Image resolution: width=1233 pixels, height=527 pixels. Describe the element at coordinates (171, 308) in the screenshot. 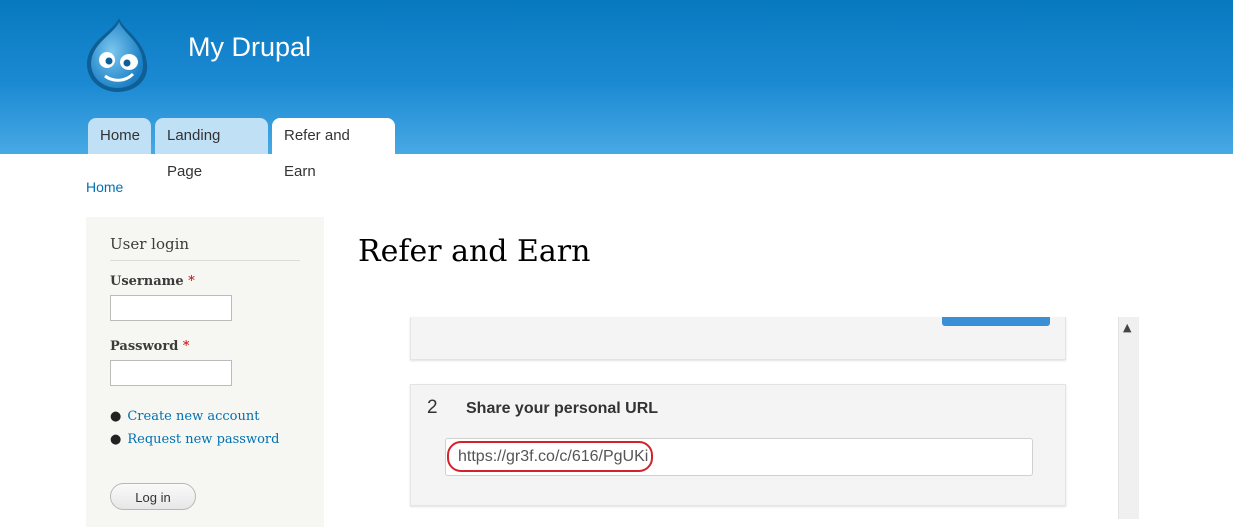

I see `username-input` at that location.